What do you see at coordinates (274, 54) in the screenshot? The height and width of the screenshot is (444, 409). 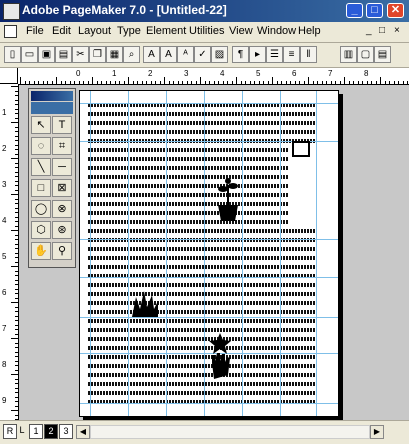 I see `align-icon: ☰` at bounding box center [274, 54].